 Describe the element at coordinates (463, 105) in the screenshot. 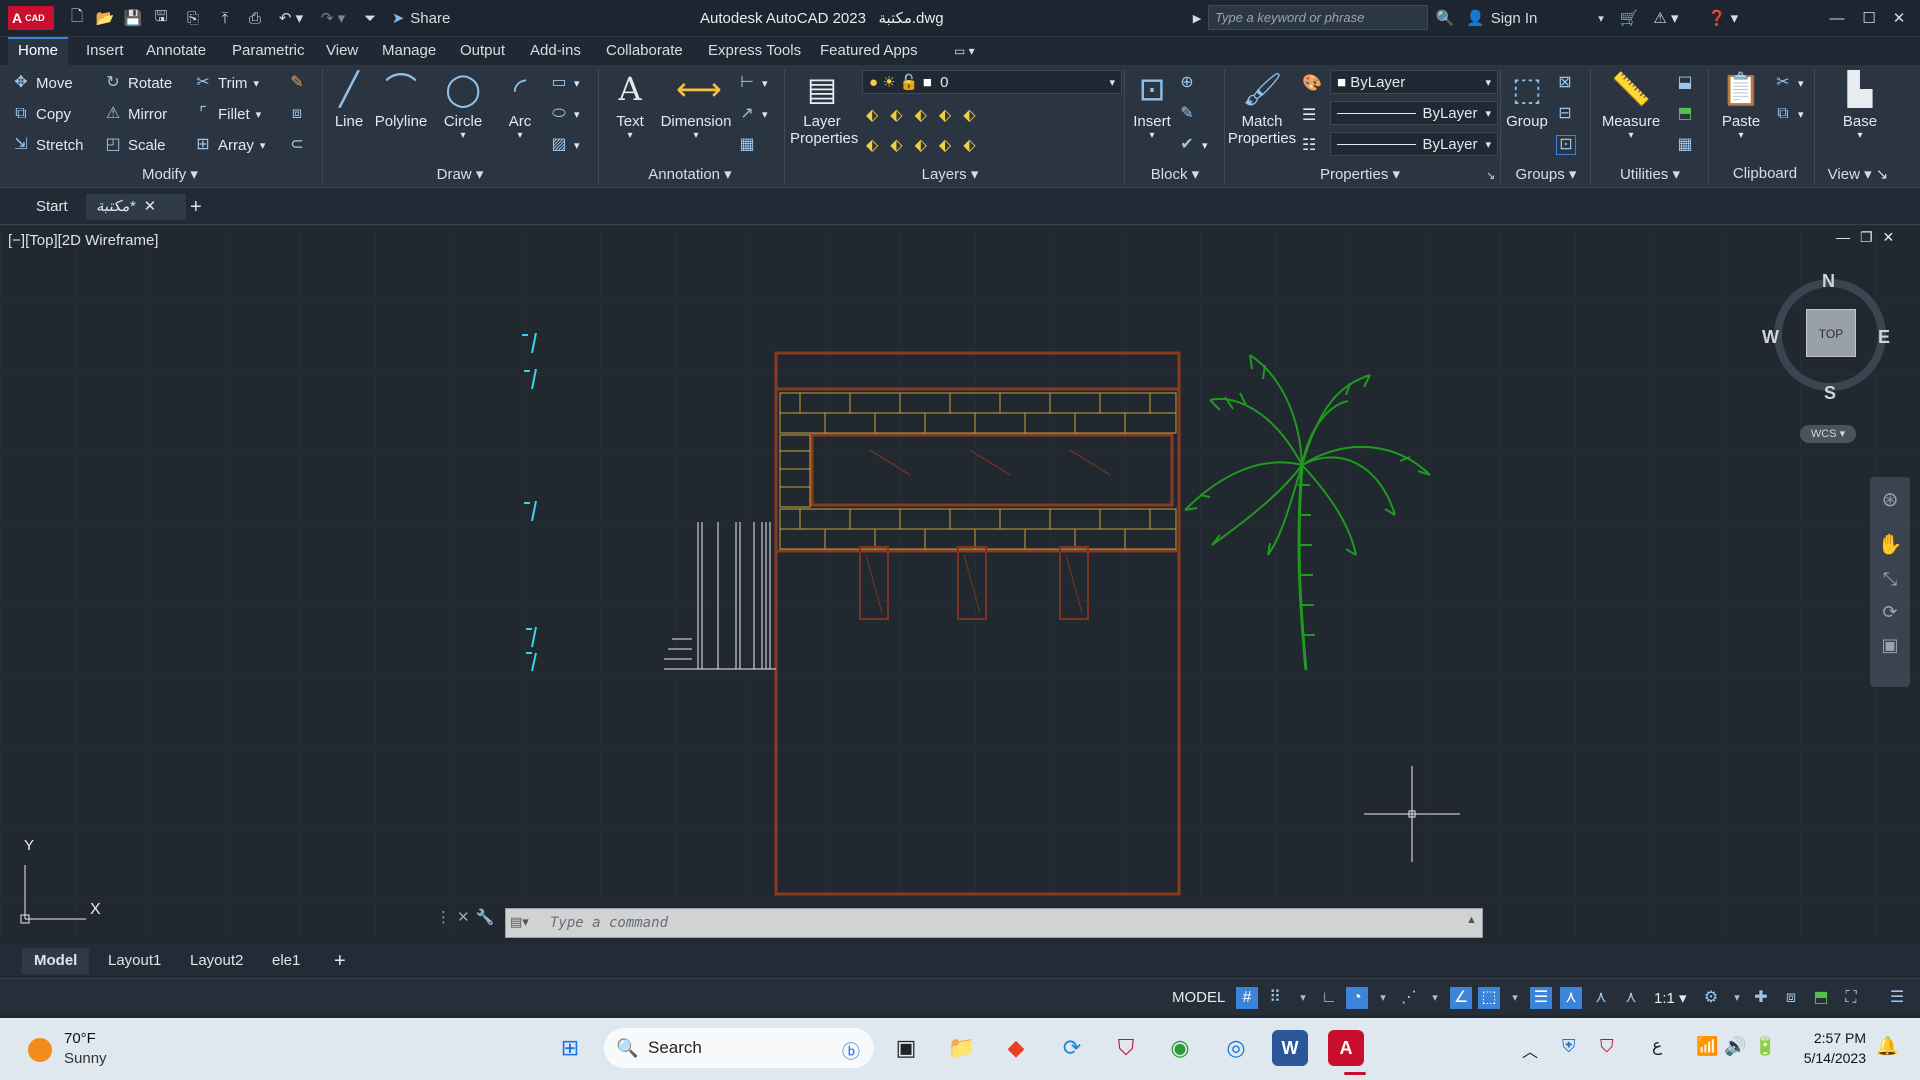

I see `circle-button: ◯ Circle ▾` at that location.